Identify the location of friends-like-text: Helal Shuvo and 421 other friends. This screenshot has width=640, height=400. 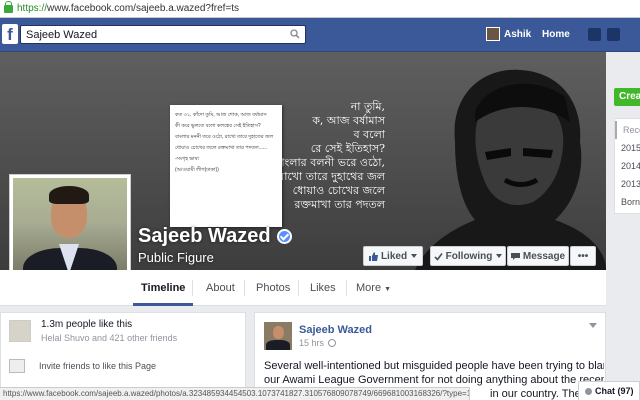
(109, 338).